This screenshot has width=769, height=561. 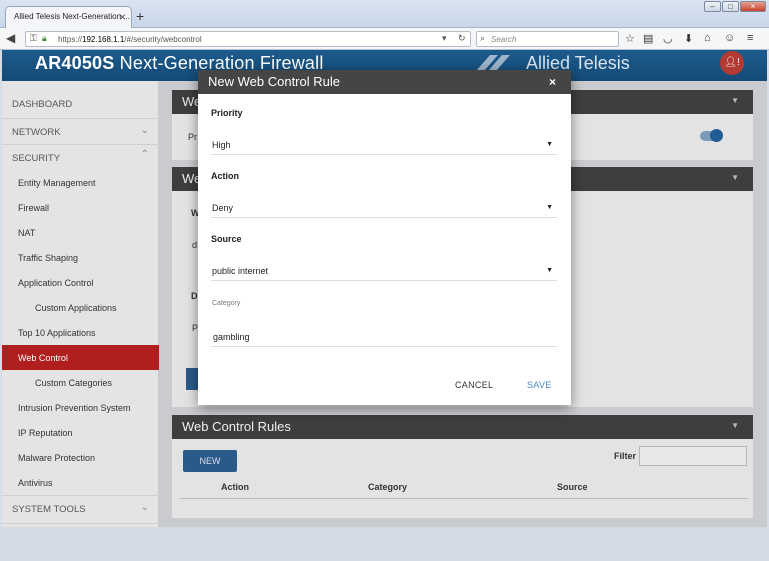 What do you see at coordinates (240, 271) in the screenshot?
I see `source-value: public internet` at bounding box center [240, 271].